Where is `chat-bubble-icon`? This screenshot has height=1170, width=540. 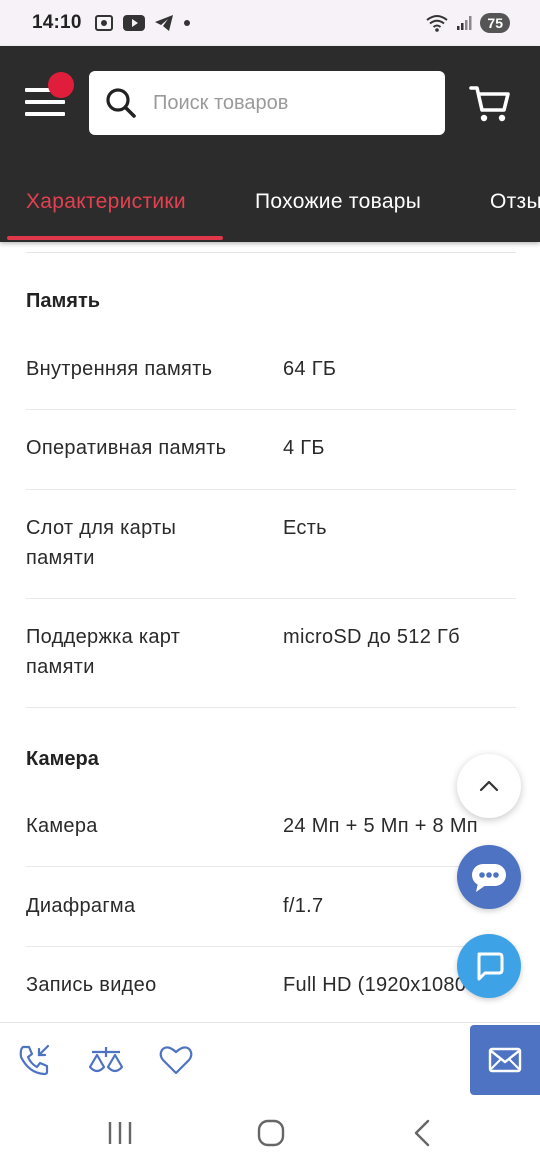 chat-bubble-icon is located at coordinates (490, 966).